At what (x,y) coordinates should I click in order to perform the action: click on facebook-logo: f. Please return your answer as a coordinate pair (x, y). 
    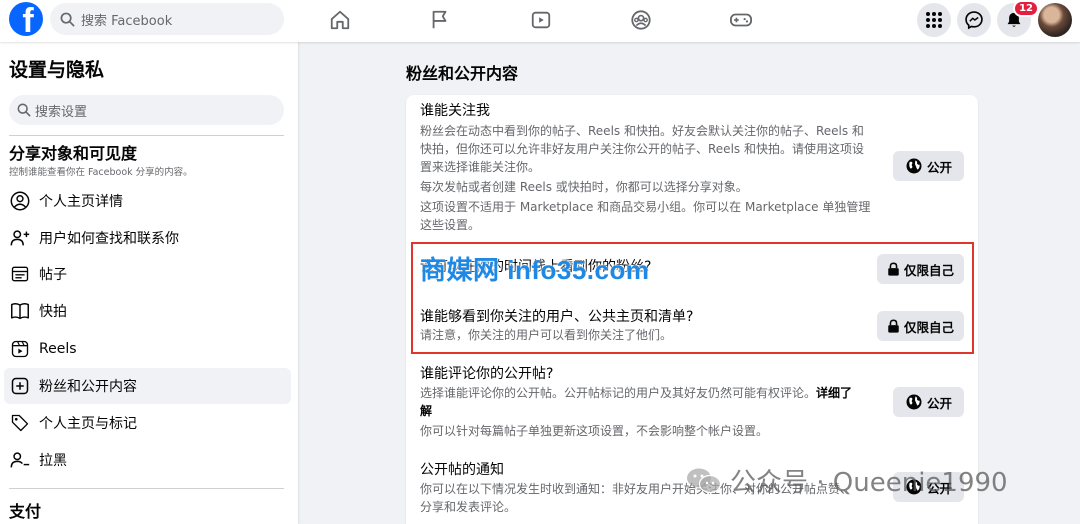
    Looking at the image, I should click on (26, 19).